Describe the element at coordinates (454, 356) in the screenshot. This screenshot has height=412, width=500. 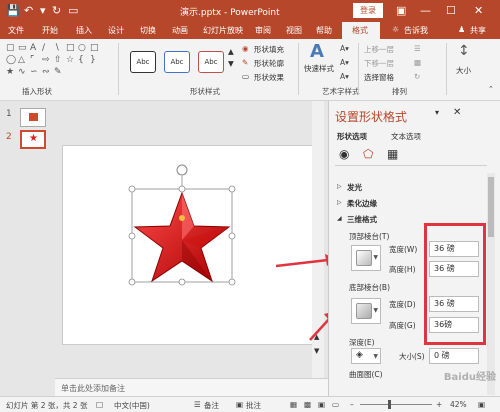
I see `depth-size-field: 0 磅` at that location.